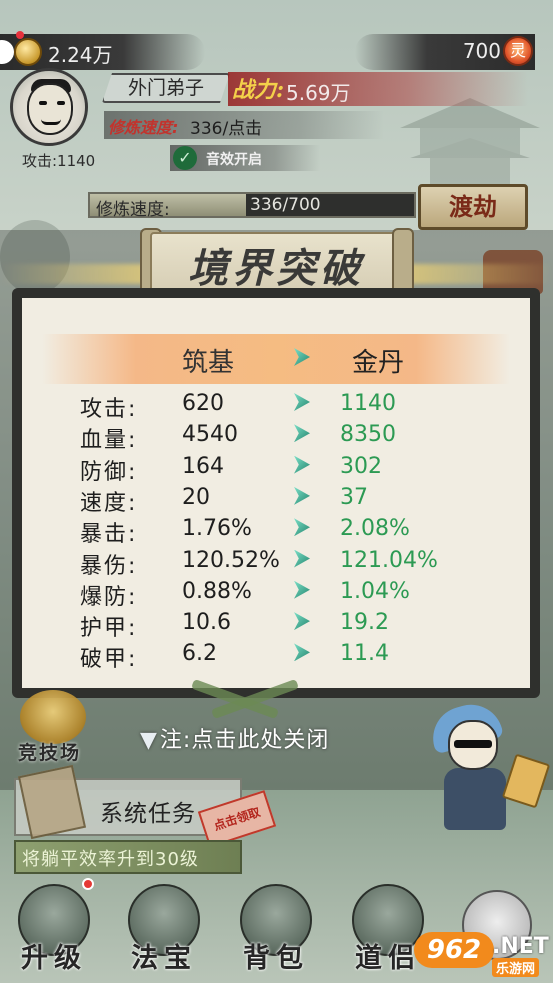  What do you see at coordinates (234, 738) in the screenshot?
I see `close-hint: 注:点击此处关闭` at bounding box center [234, 738].